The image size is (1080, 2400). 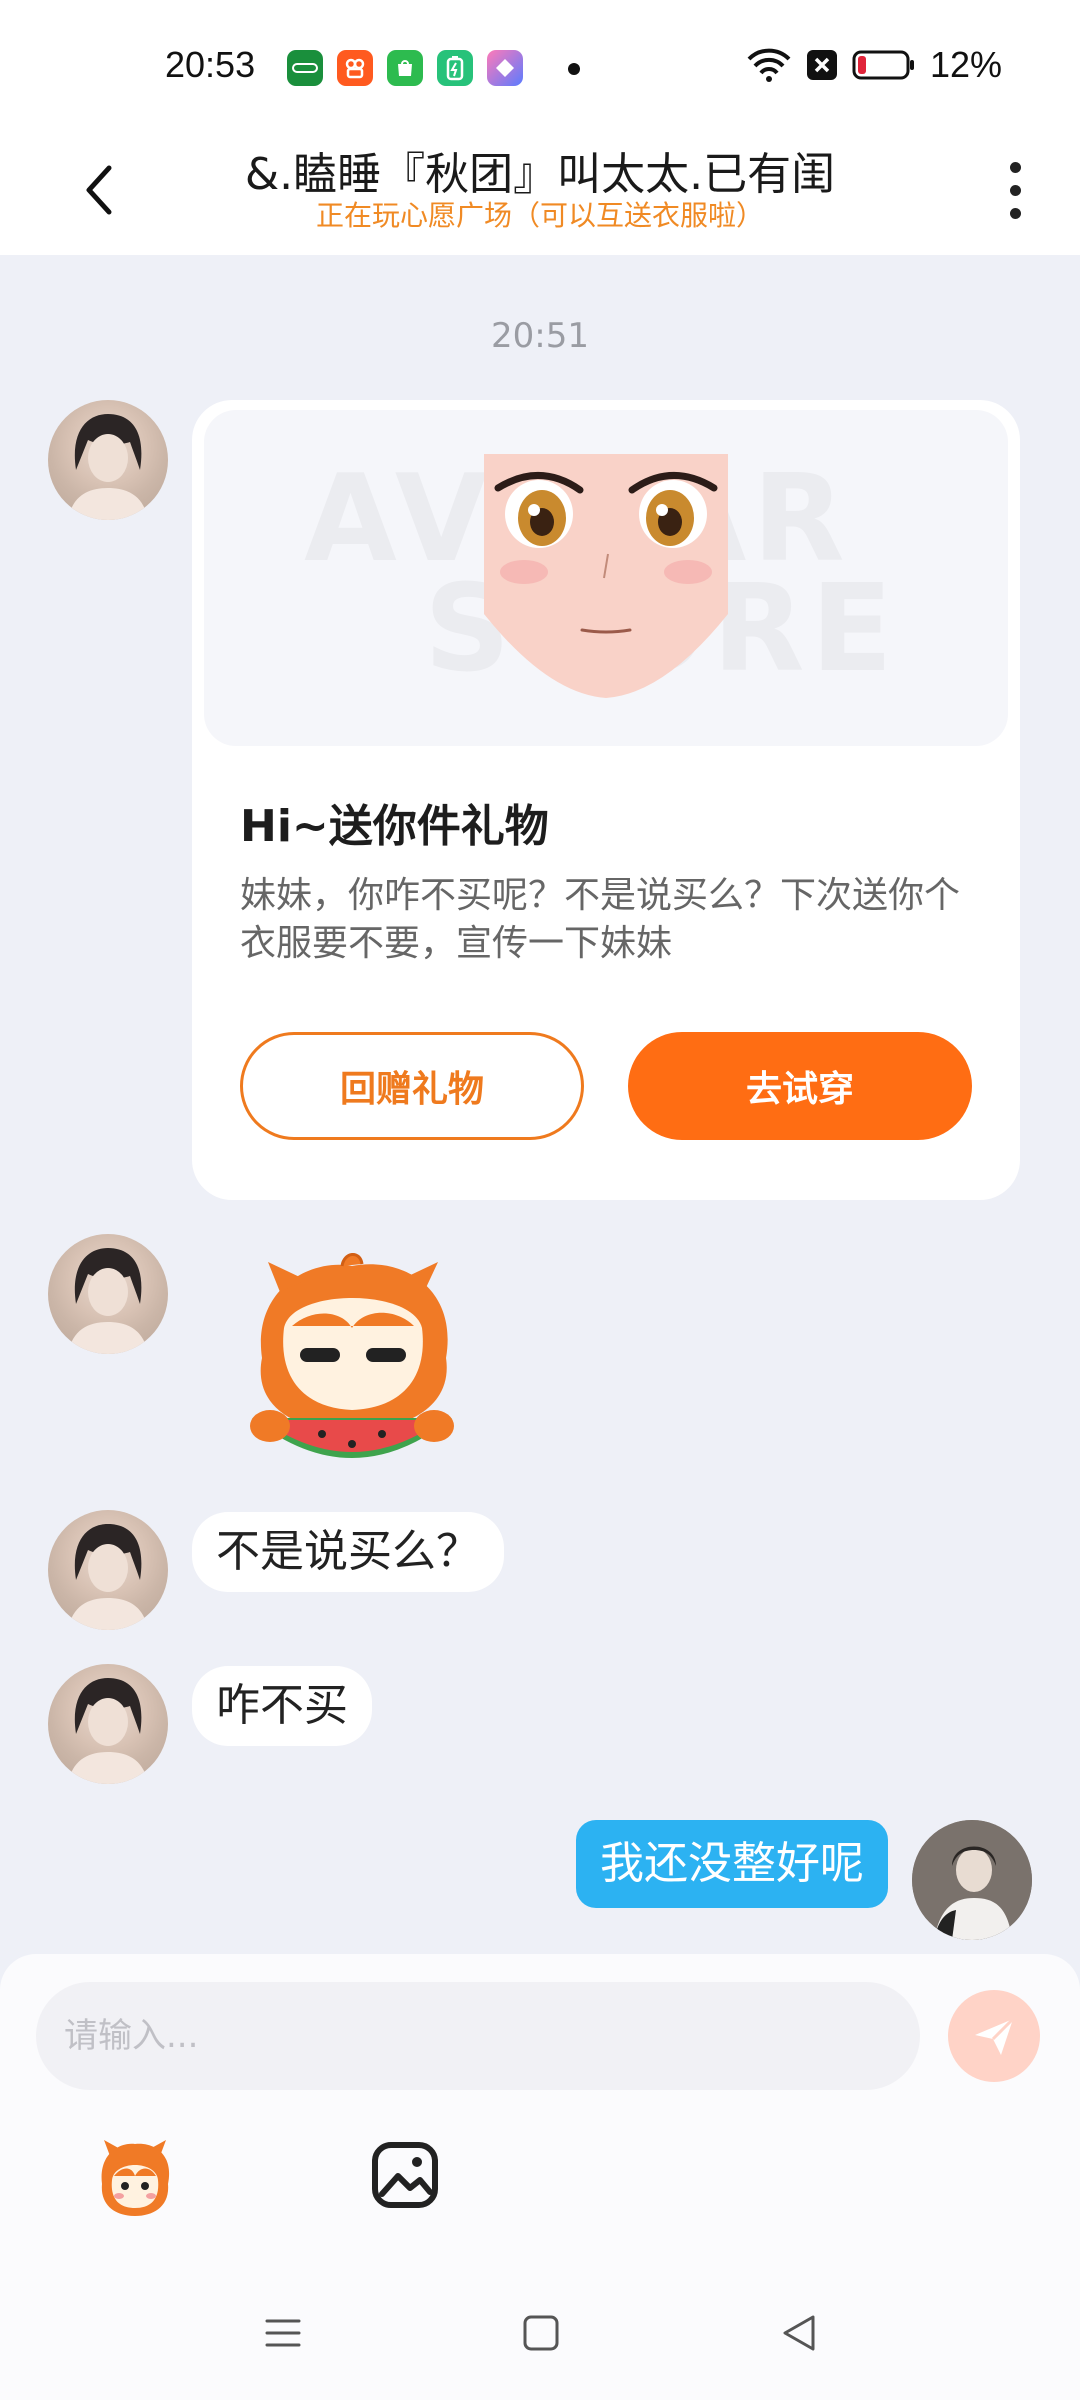 What do you see at coordinates (540, 65) in the screenshot?
I see `status-bar: 20:53 12%` at bounding box center [540, 65].